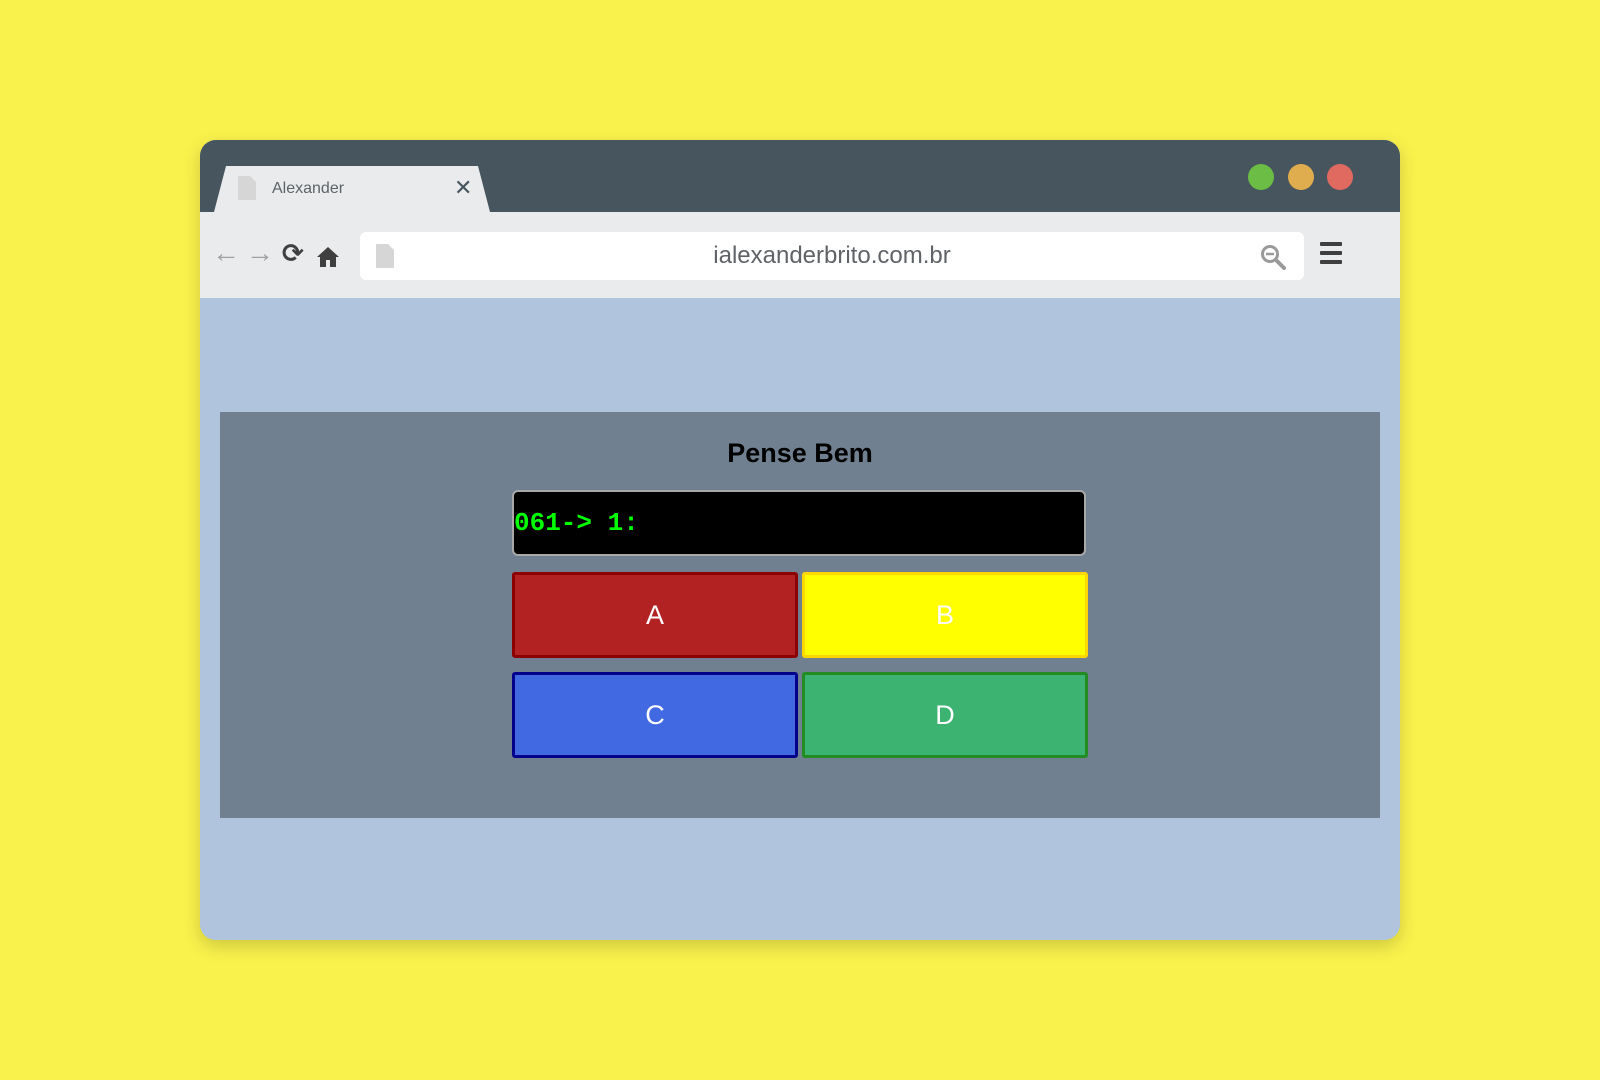 The width and height of the screenshot is (1600, 1080). Describe the element at coordinates (1340, 177) in the screenshot. I see `close-window-button` at that location.